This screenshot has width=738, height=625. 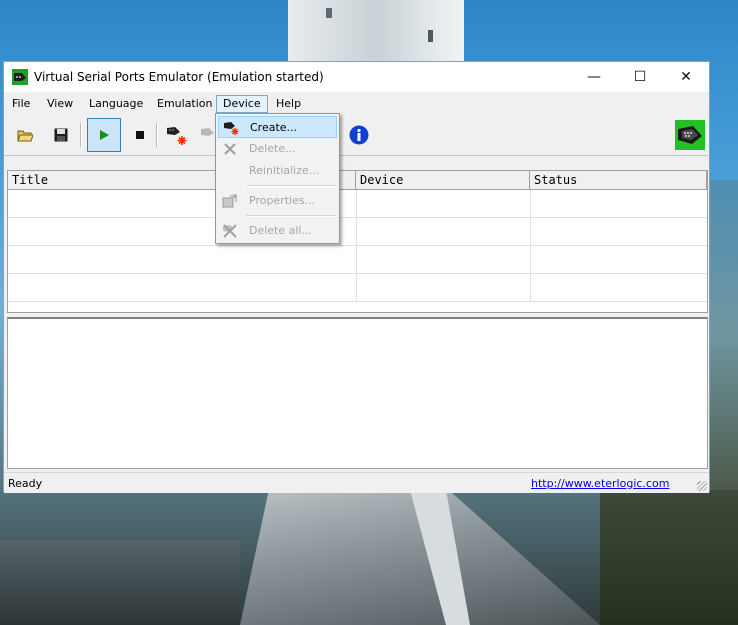 I want to click on info-icon, so click(x=359, y=135).